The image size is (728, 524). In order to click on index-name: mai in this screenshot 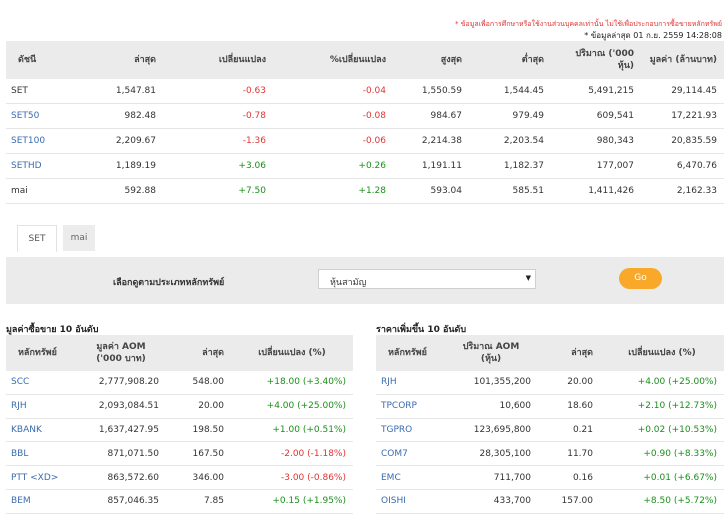, I will do `click(53, 191)`.